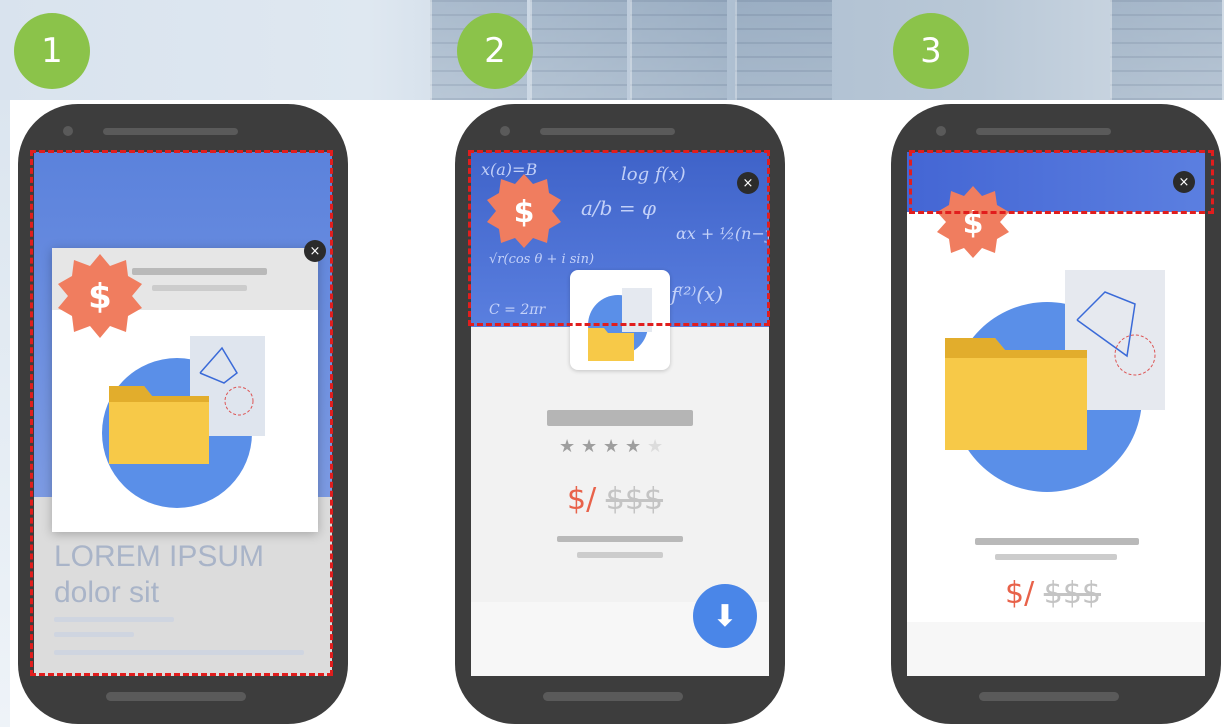 The image size is (1224, 727). I want to click on bottom-area, so click(1056, 649).